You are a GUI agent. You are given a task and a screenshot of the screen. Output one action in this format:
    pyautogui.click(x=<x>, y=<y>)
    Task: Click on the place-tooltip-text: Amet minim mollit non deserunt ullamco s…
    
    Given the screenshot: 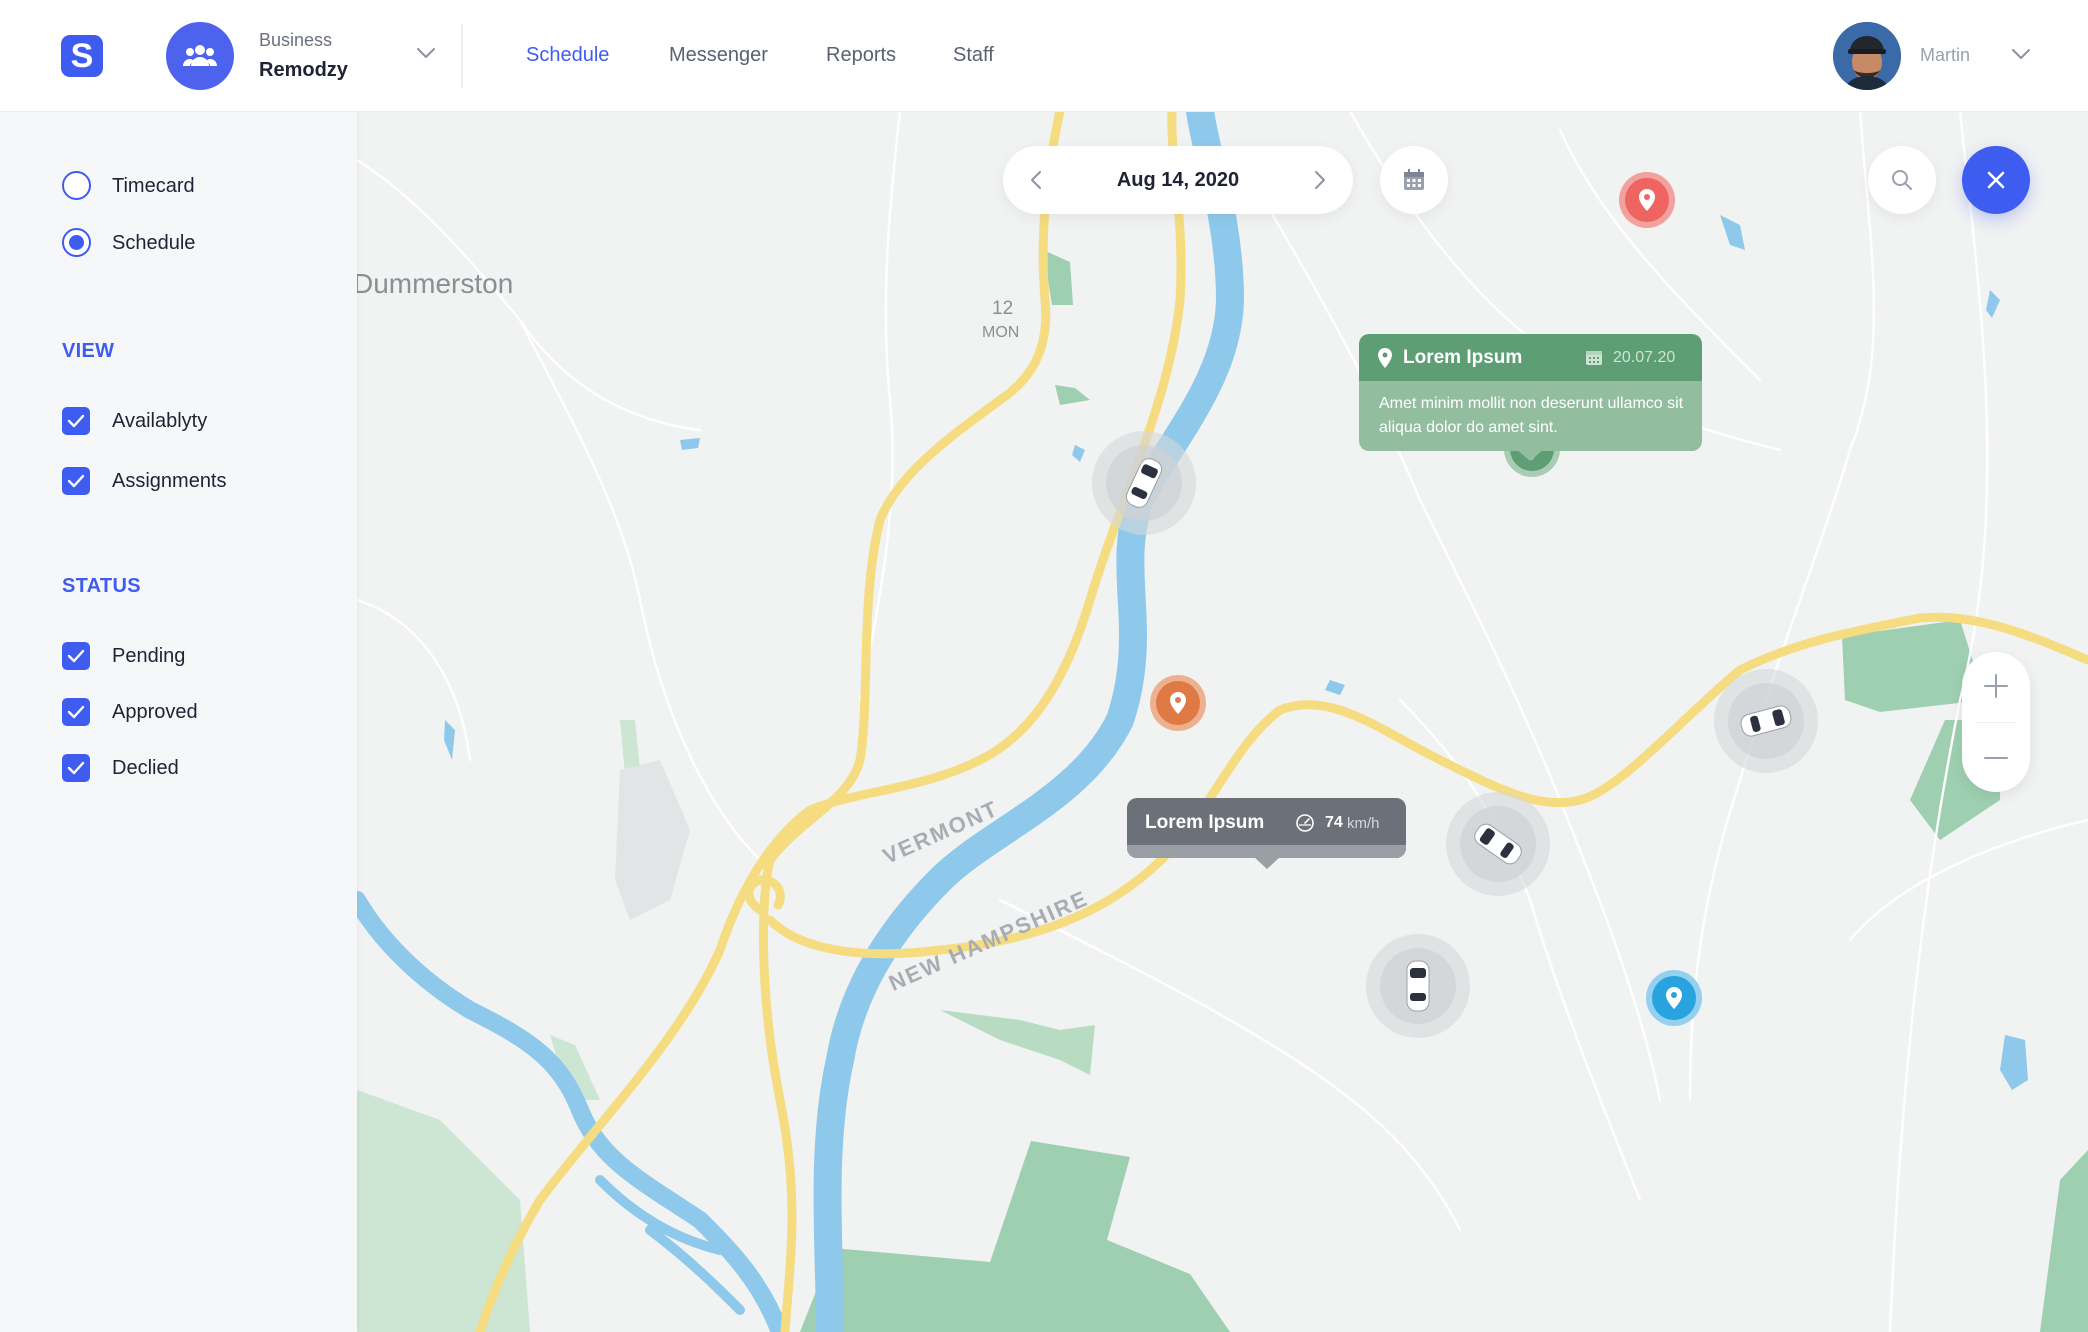 What is the action you would take?
    pyautogui.click(x=1531, y=415)
    